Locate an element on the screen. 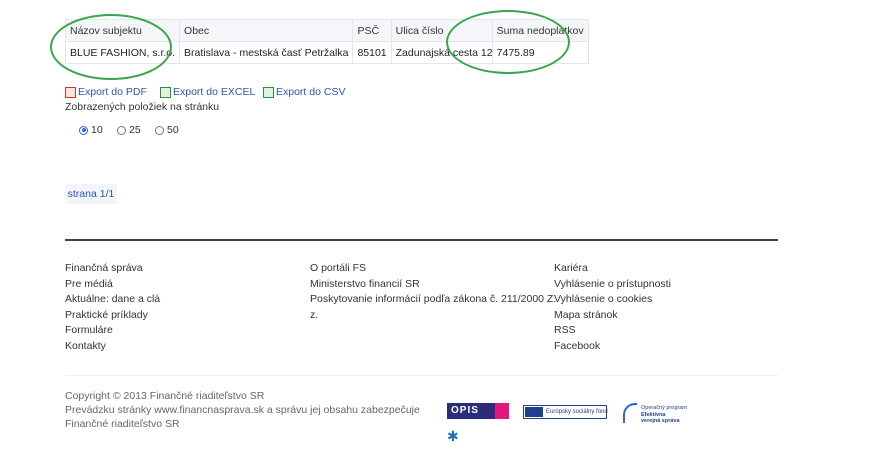  opis-logo-text: OPIS is located at coordinates (465, 410).